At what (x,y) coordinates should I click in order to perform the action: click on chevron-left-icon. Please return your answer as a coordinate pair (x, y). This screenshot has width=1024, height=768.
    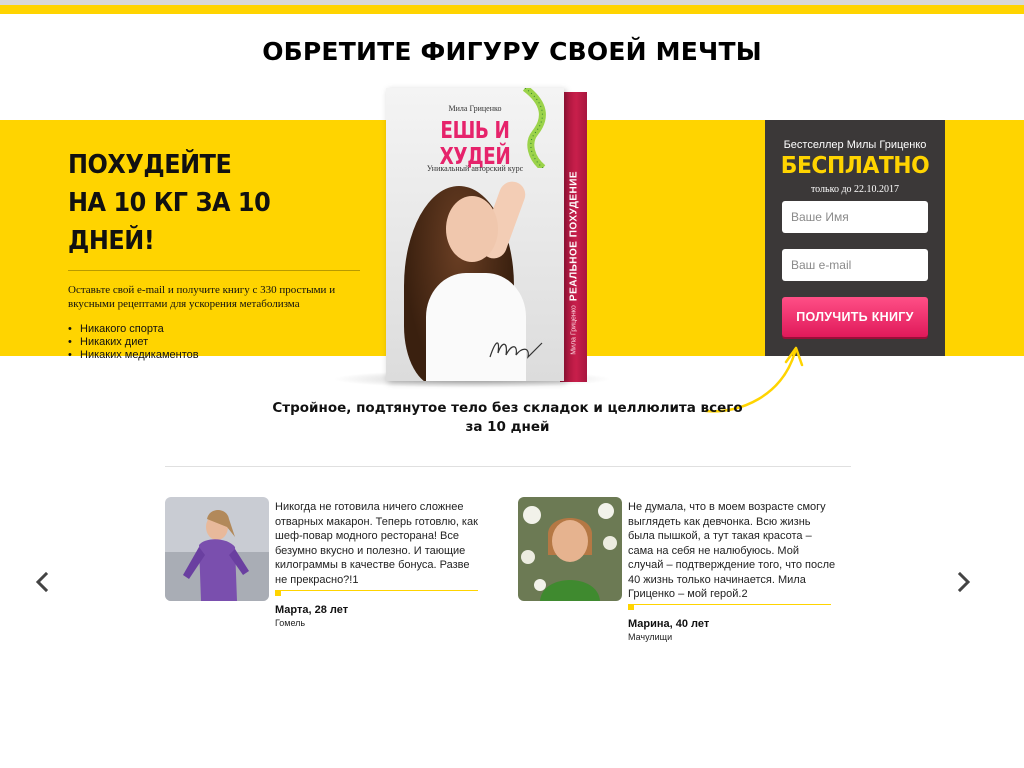
    Looking at the image, I should click on (43, 582).